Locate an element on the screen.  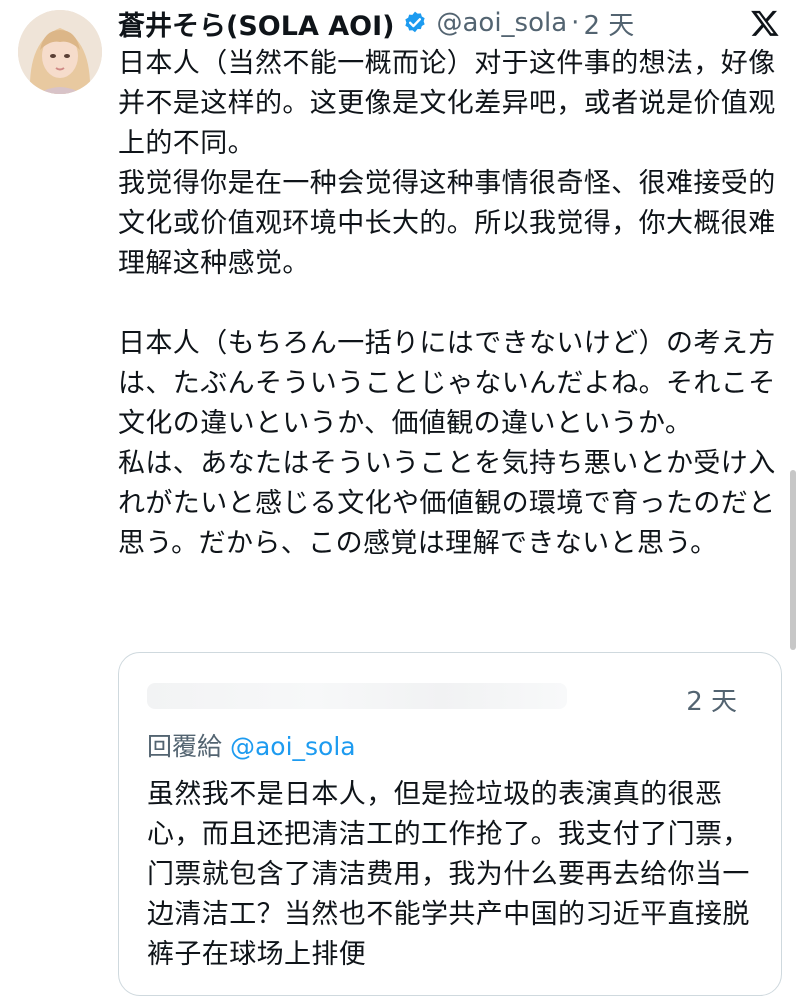
author-handle: @aoi_sola is located at coordinates (501, 23).